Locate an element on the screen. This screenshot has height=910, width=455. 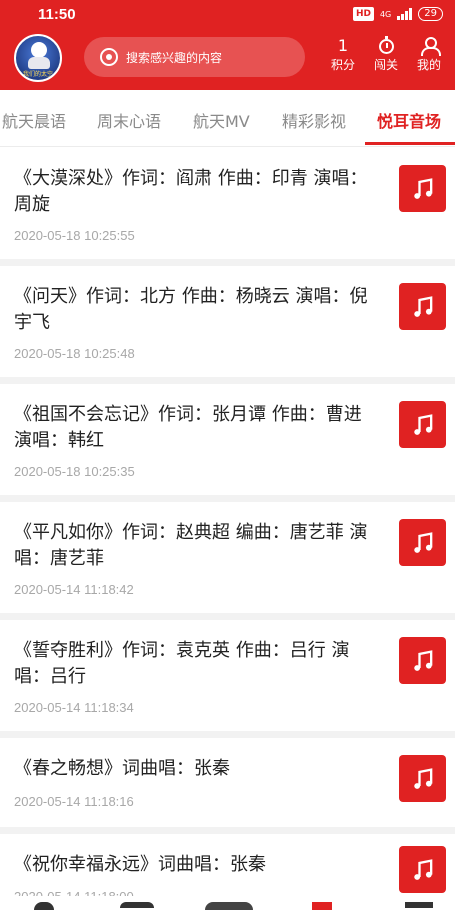
mine-button: 我的 is located at coordinates (429, 58).